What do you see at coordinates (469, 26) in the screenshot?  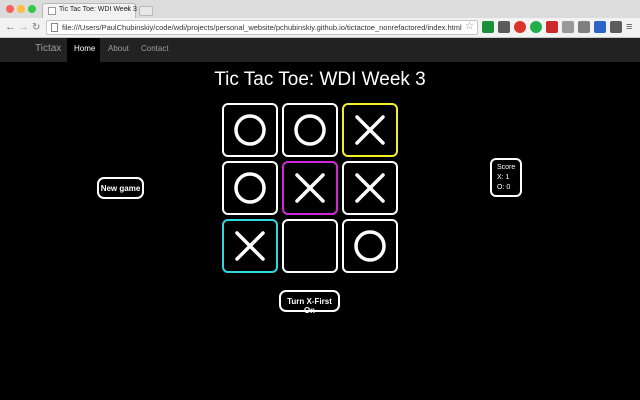 I see `bookmark-star-icon: ☆` at bounding box center [469, 26].